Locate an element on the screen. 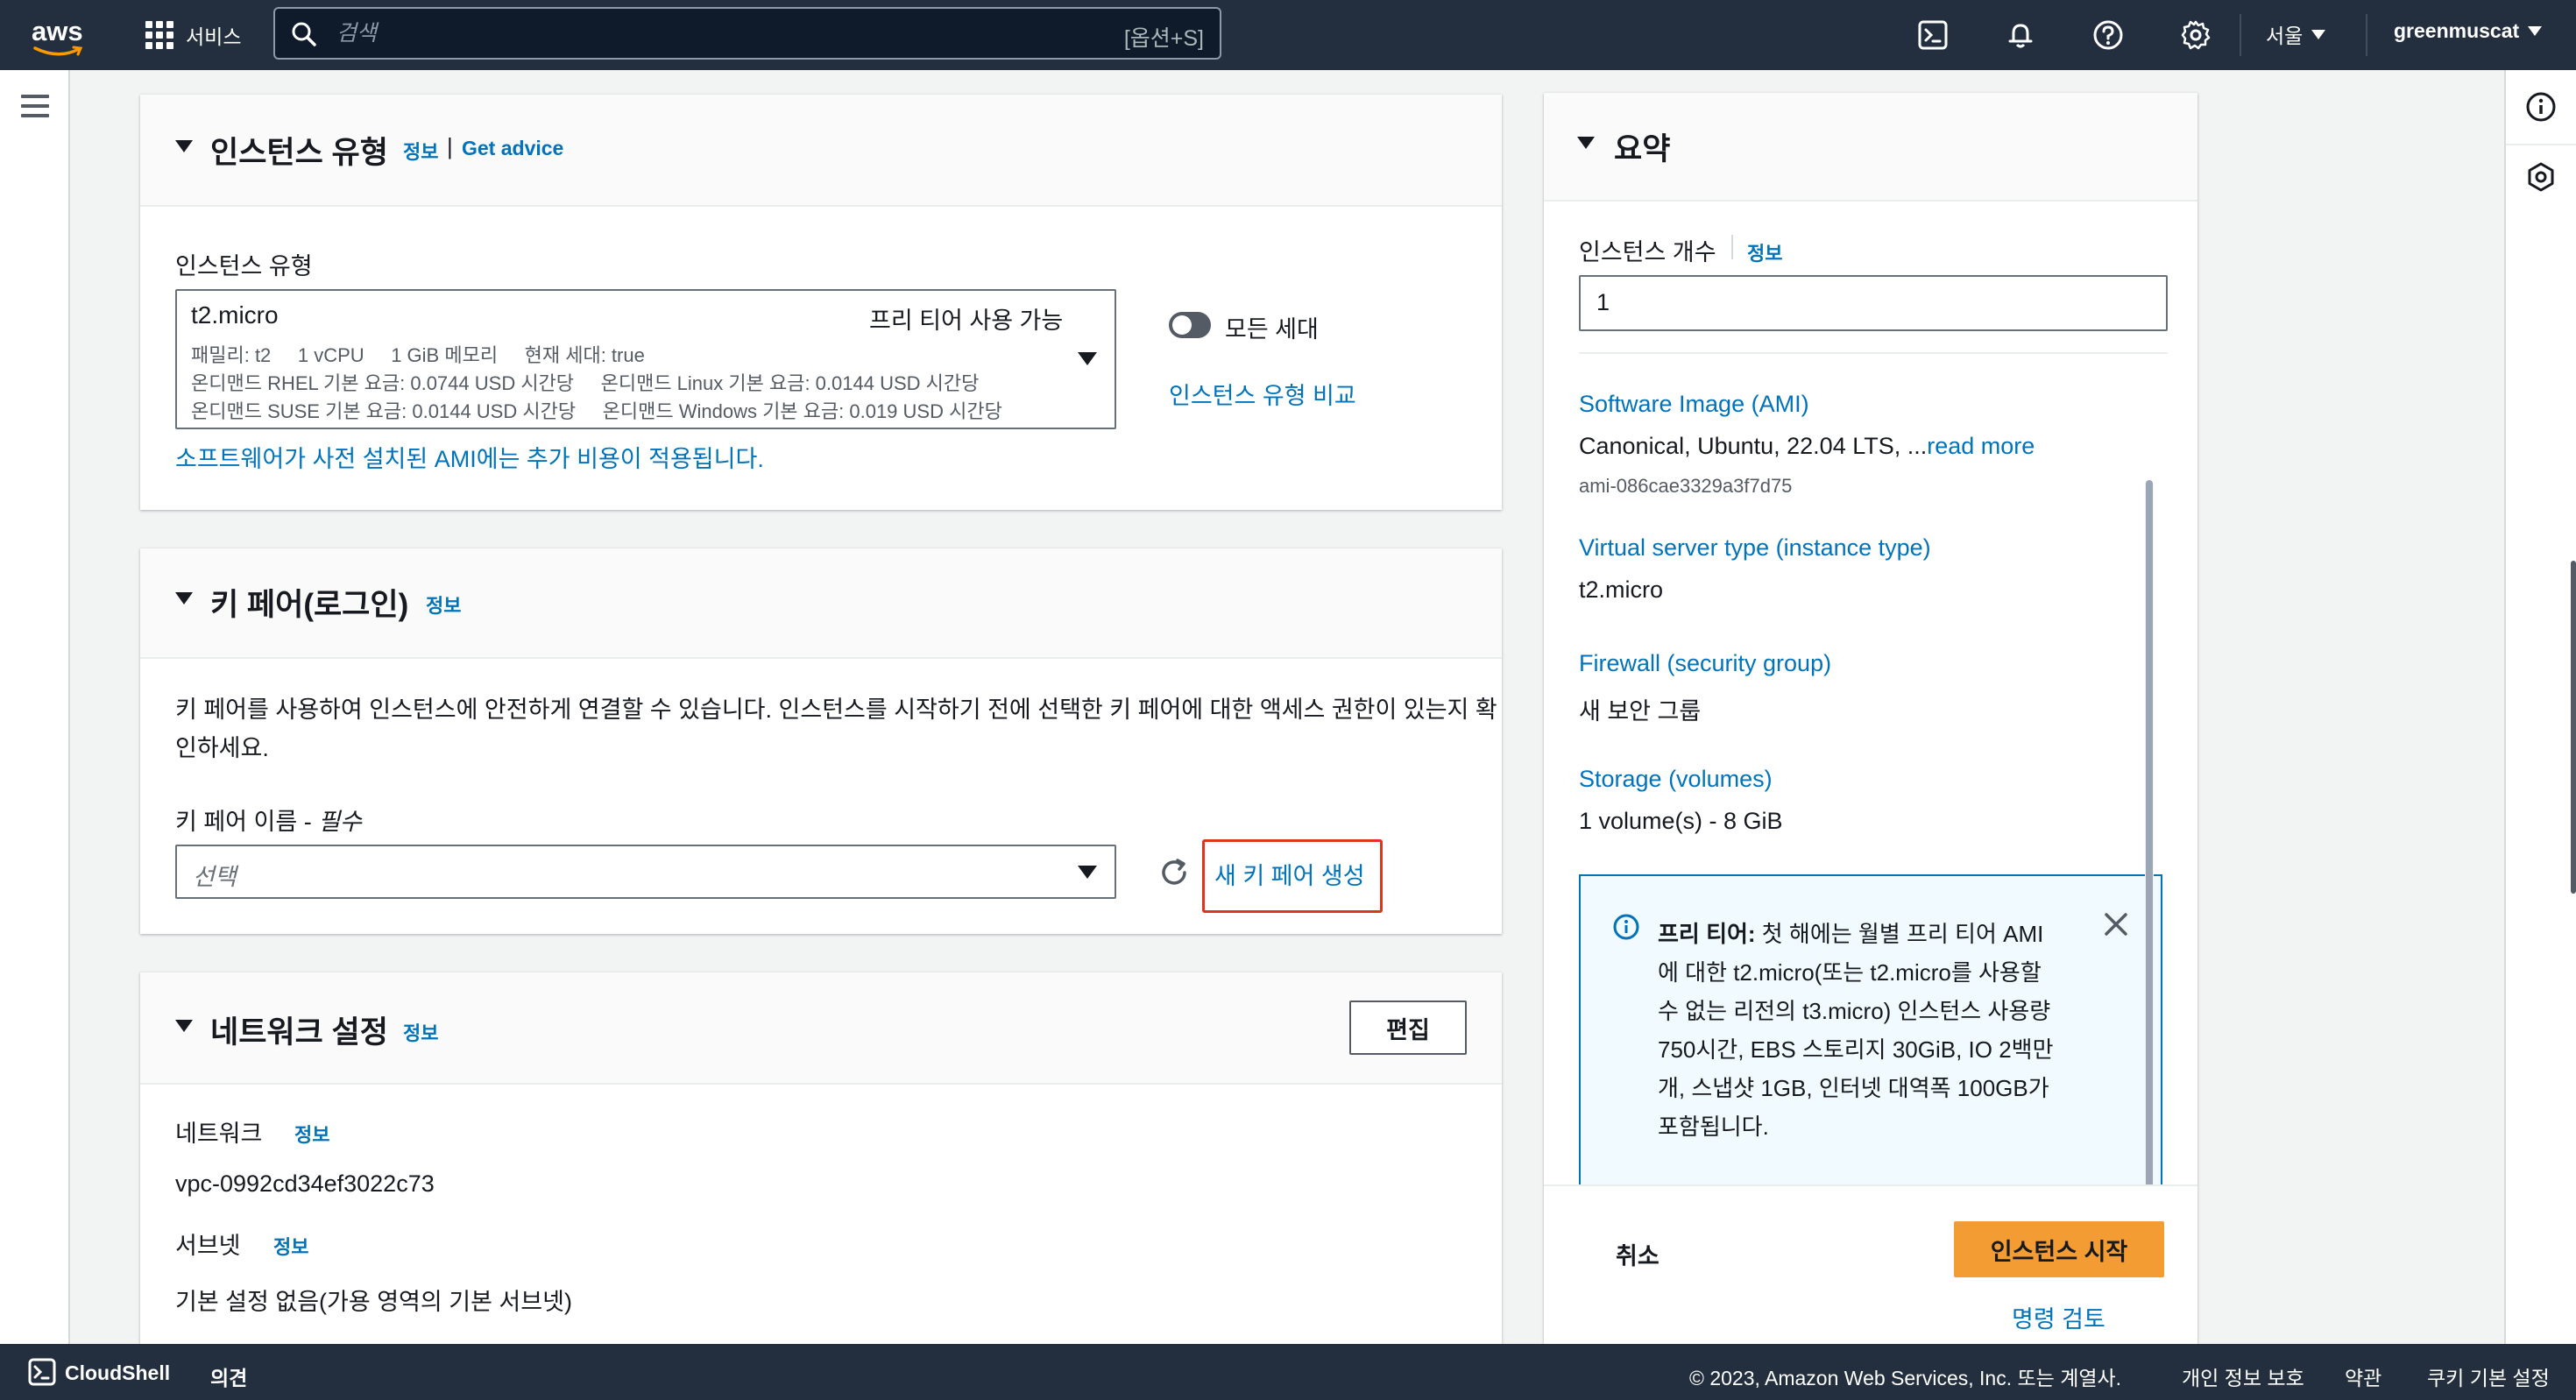 This screenshot has width=2576, height=1400. key-pair-description-2: 인하세요. is located at coordinates (222, 748).